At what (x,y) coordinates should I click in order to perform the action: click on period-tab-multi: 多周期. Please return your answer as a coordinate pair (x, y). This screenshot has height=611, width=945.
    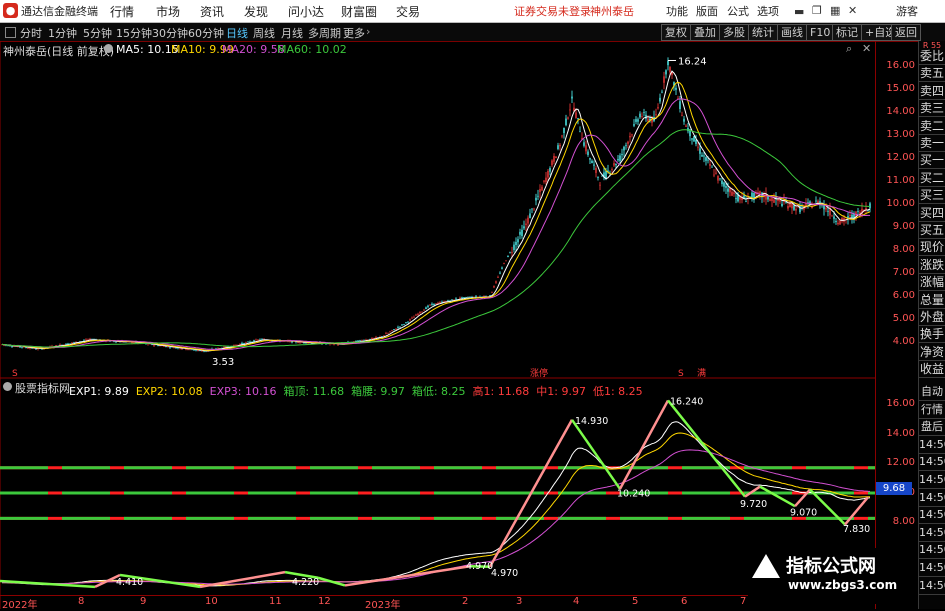
    Looking at the image, I should click on (324, 33).